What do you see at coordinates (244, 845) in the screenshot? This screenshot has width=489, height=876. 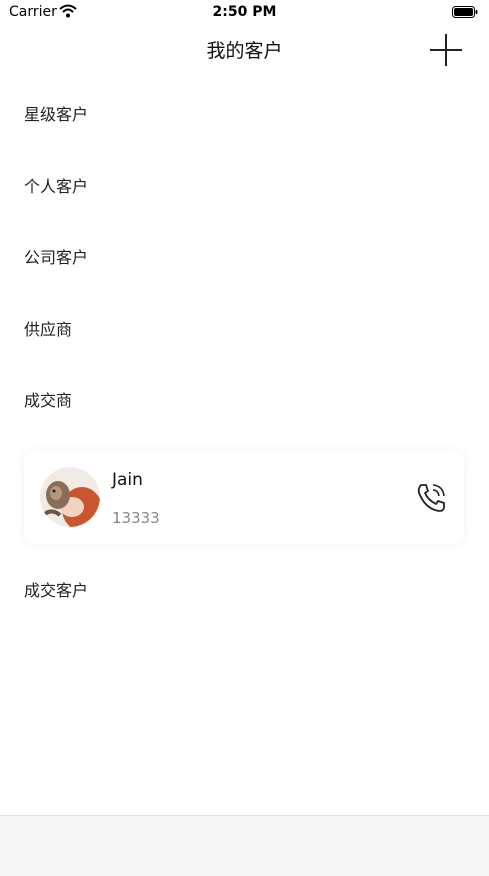 I see `tab-bar` at bounding box center [244, 845].